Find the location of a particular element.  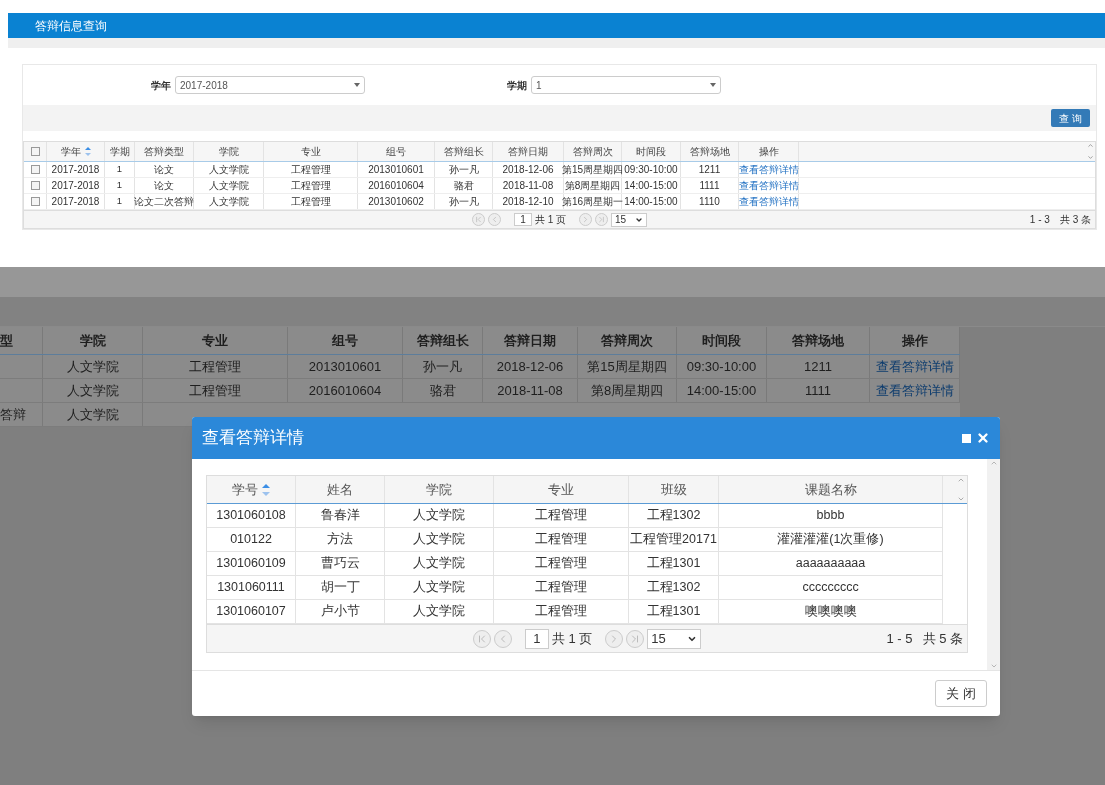

column-header: 答辩类型 is located at coordinates (164, 151).